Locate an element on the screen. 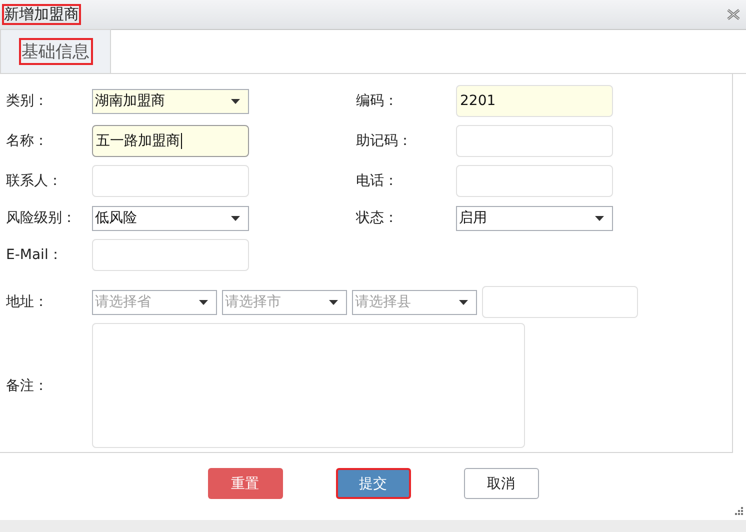  remarks-field is located at coordinates (308, 385).